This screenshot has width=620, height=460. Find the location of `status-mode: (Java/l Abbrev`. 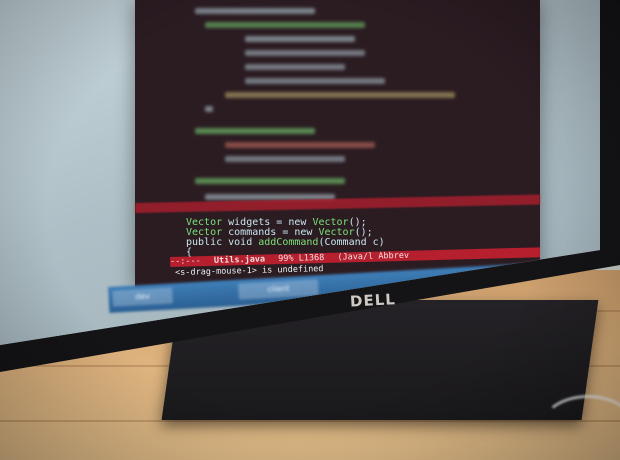

status-mode: (Java/l Abbrev is located at coordinates (373, 256).